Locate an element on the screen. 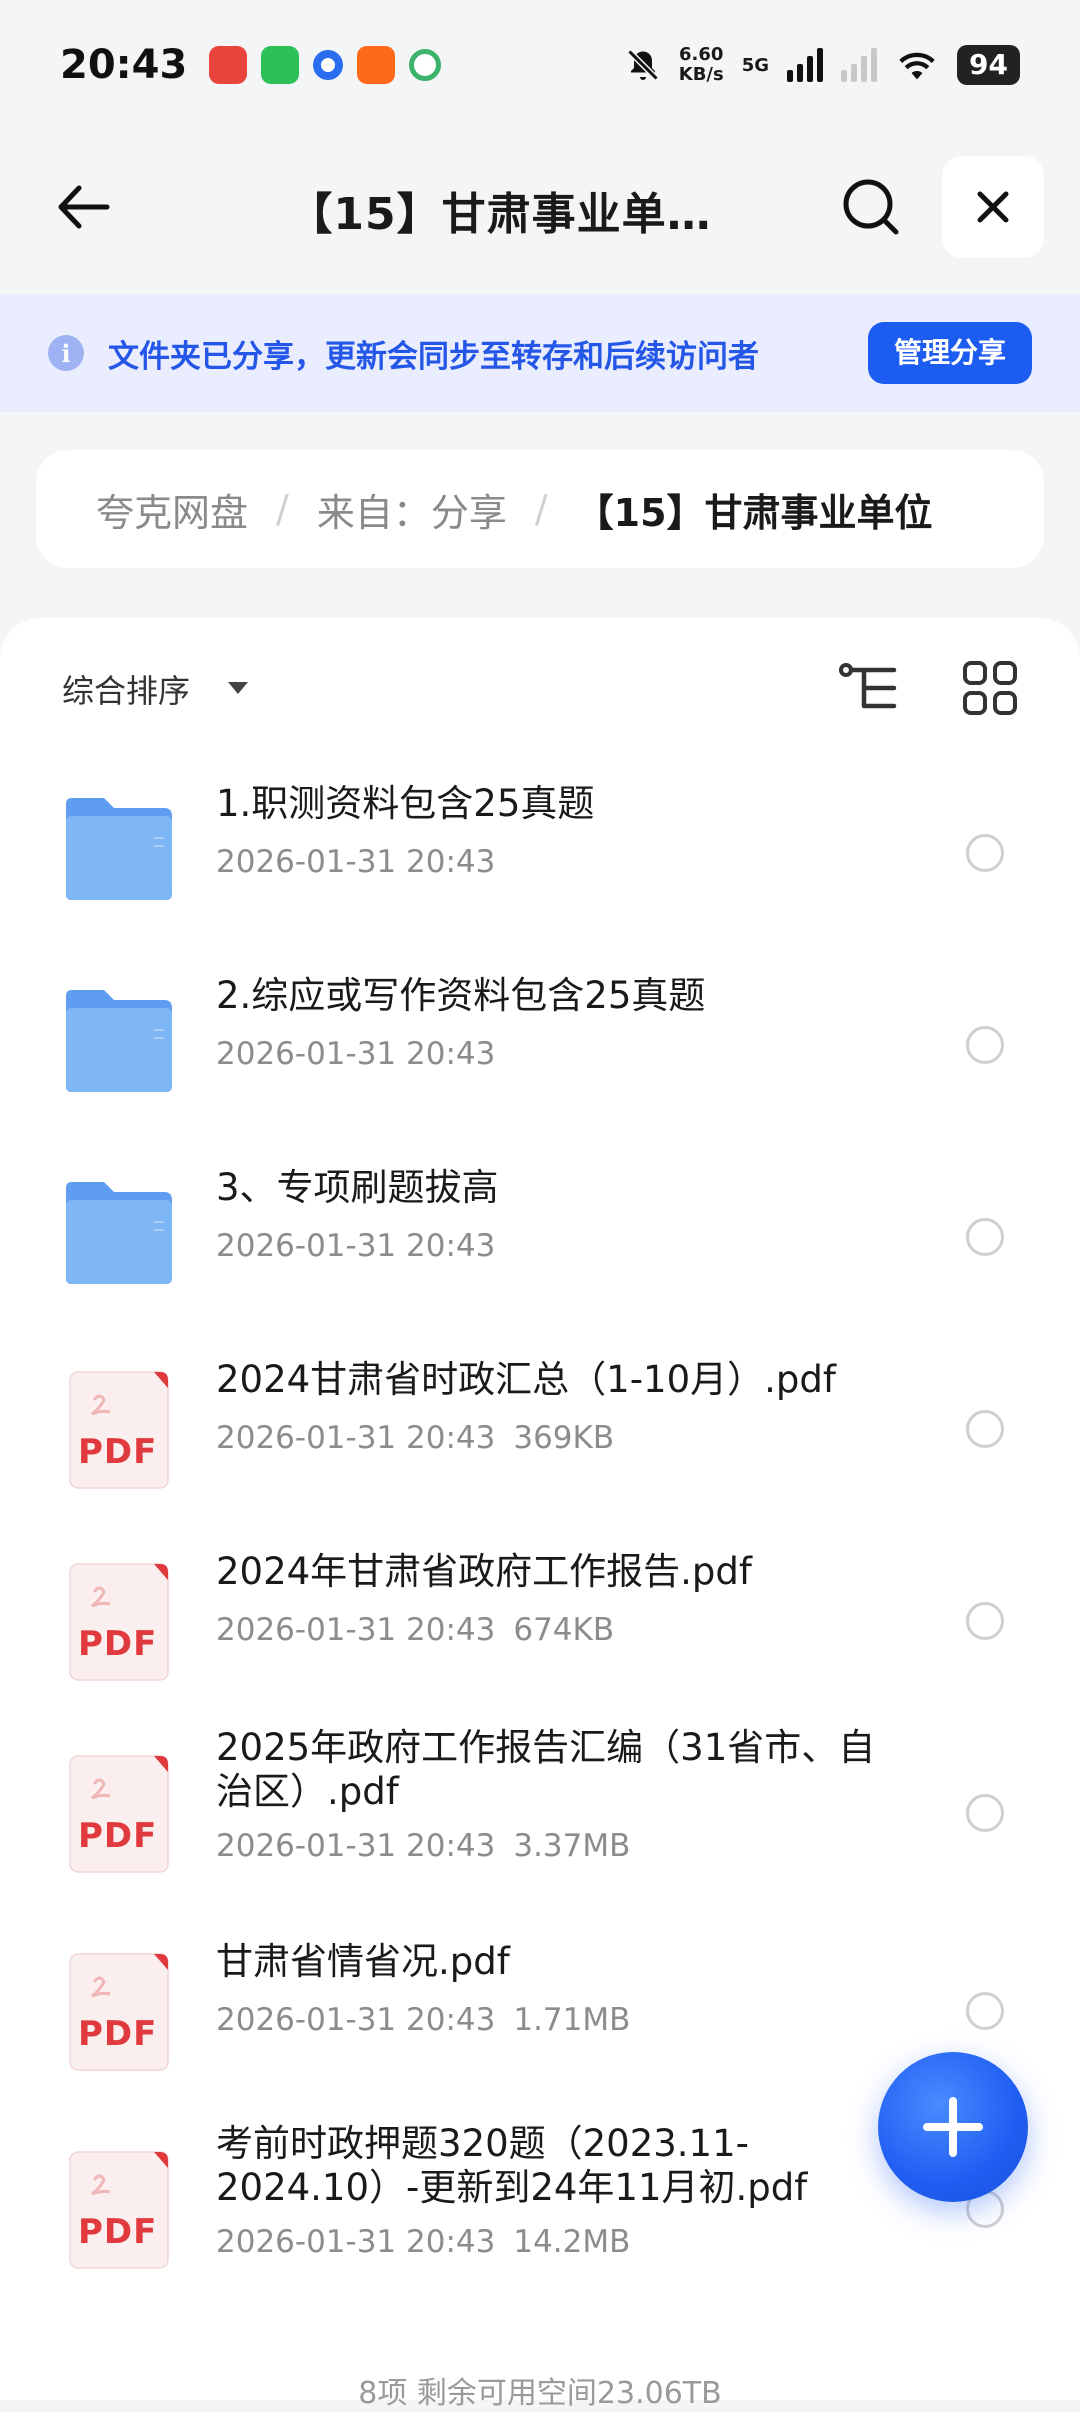 The width and height of the screenshot is (1080, 2412). network-speed: 6.60 KB/s is located at coordinates (701, 65).